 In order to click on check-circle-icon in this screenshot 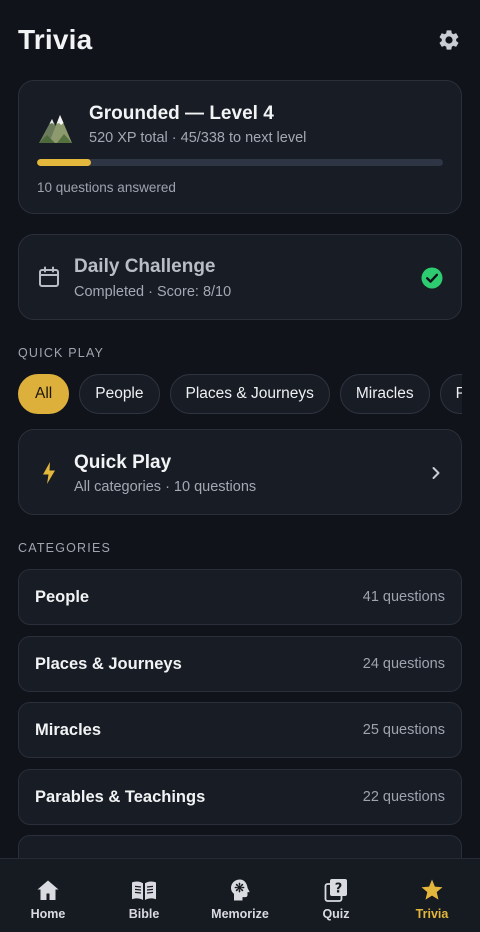, I will do `click(432, 278)`.